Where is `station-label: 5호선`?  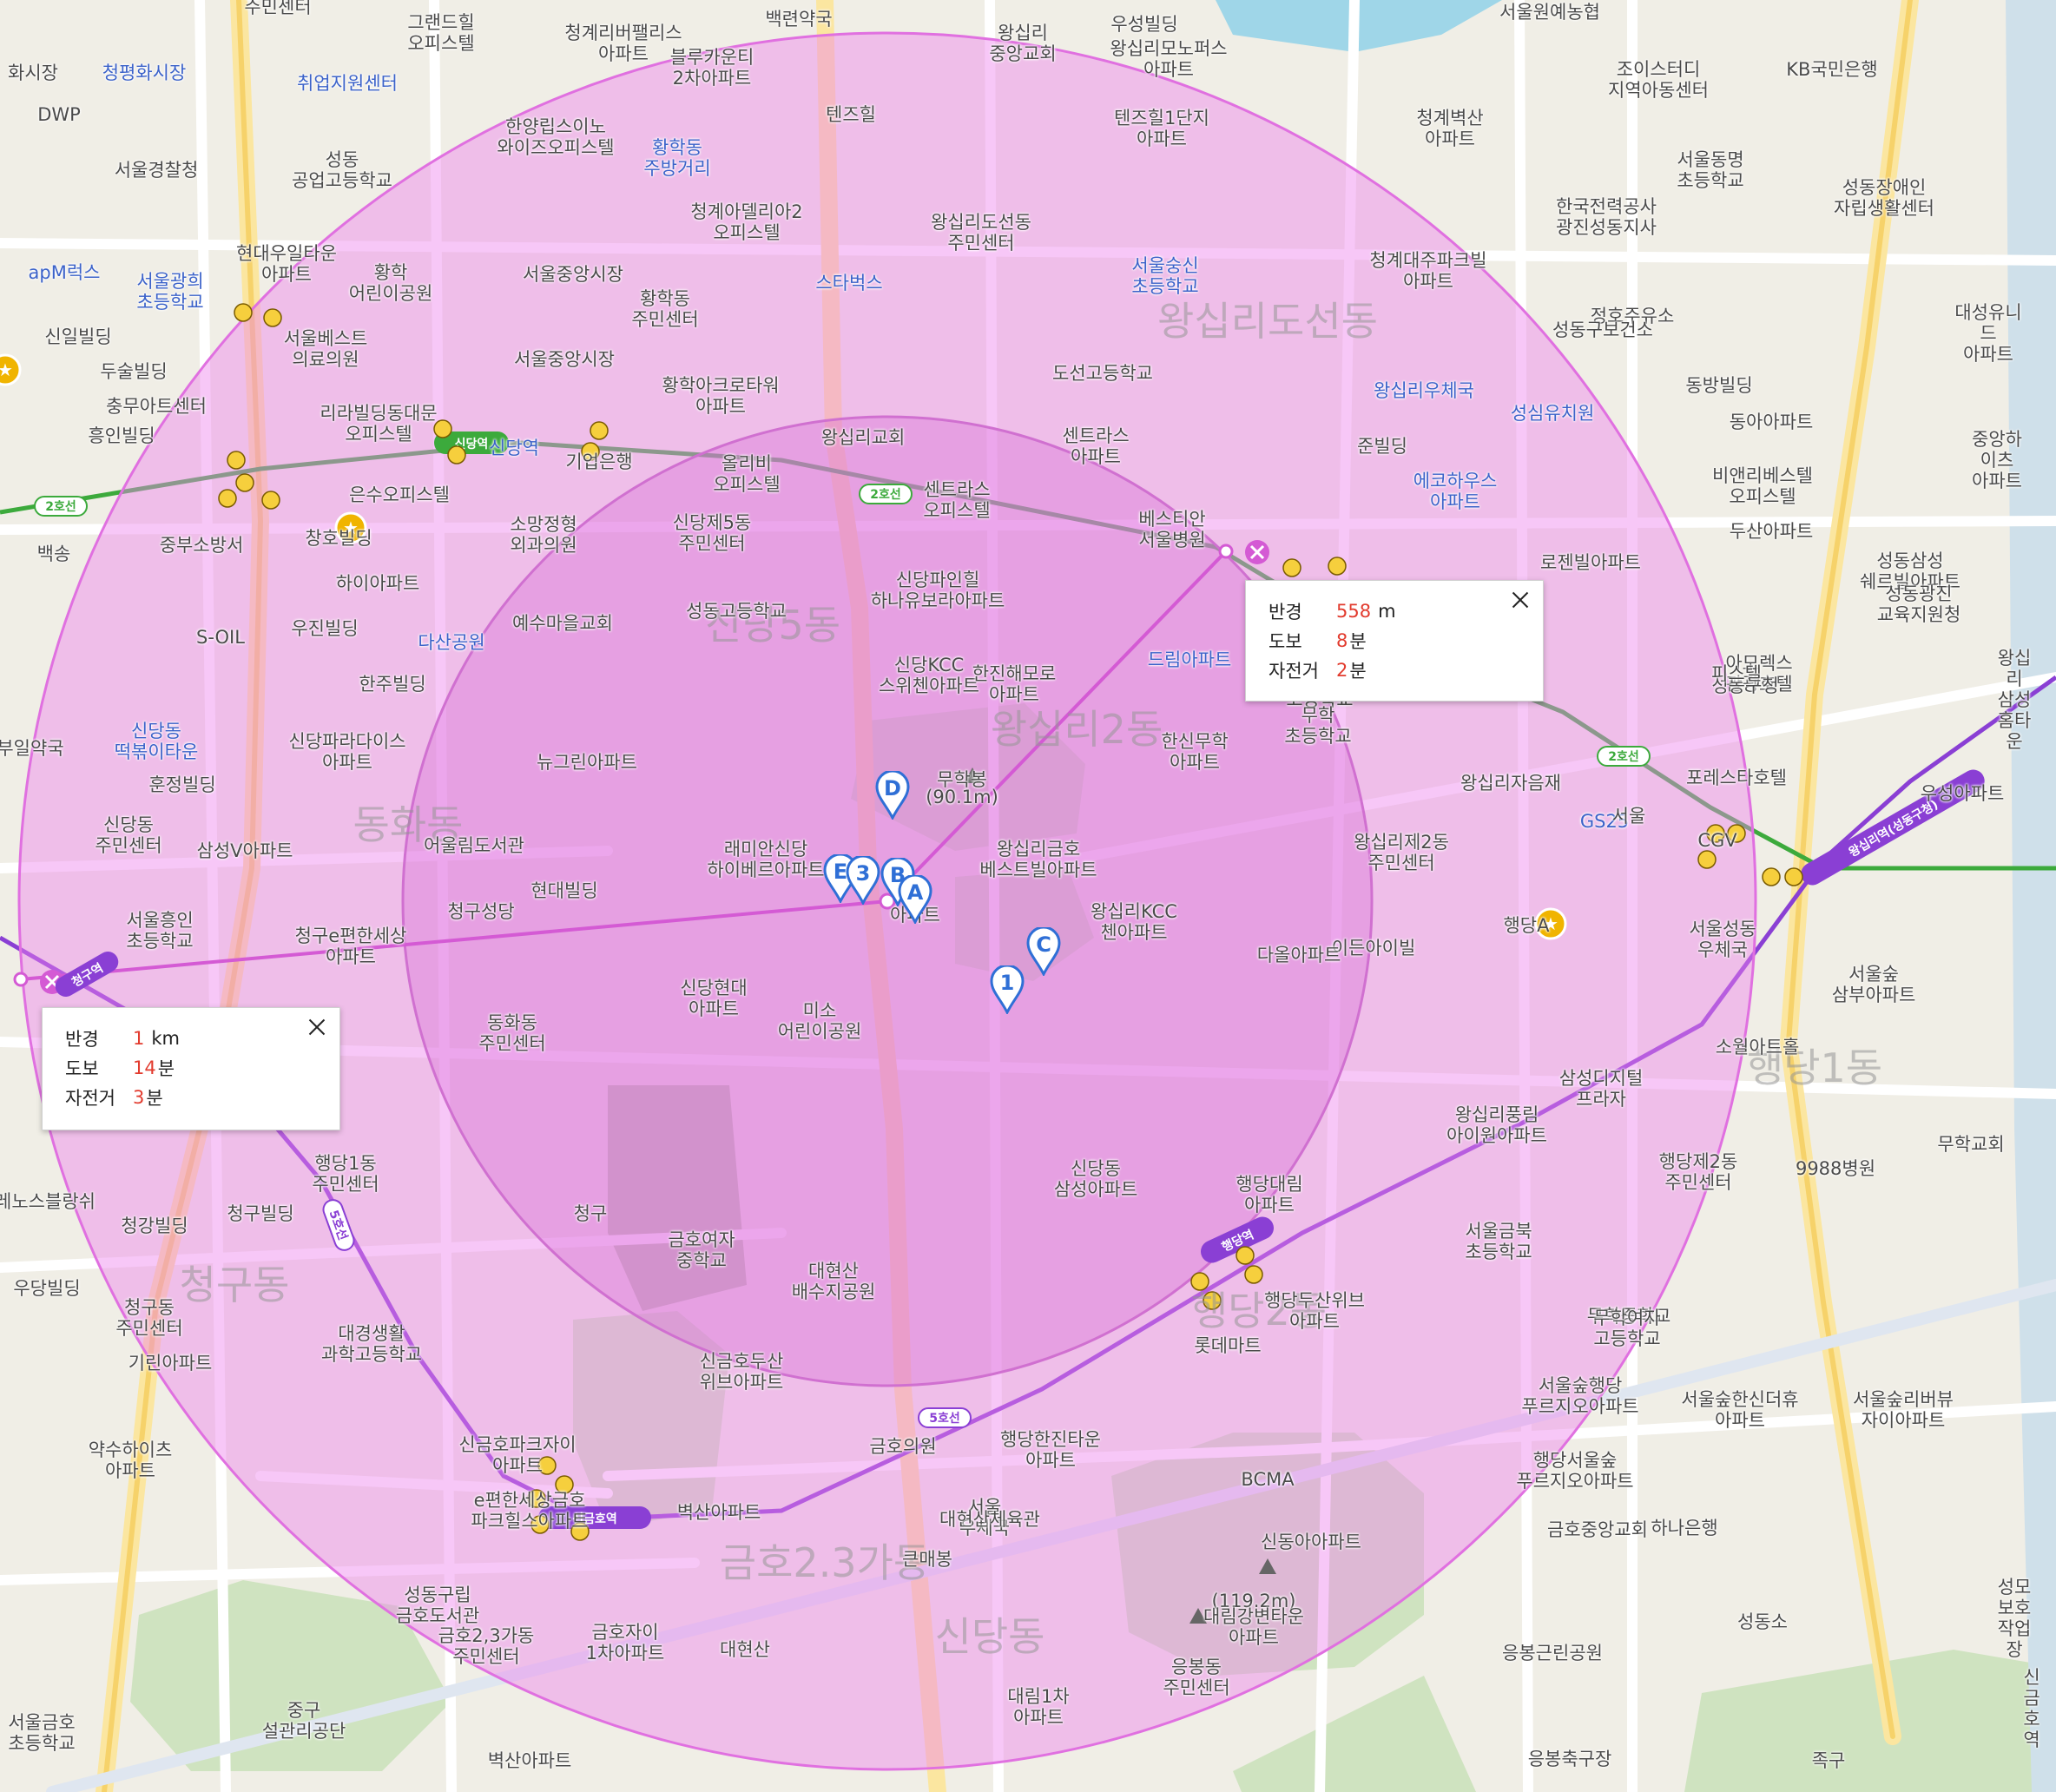
station-label: 5호선 is located at coordinates (944, 1419).